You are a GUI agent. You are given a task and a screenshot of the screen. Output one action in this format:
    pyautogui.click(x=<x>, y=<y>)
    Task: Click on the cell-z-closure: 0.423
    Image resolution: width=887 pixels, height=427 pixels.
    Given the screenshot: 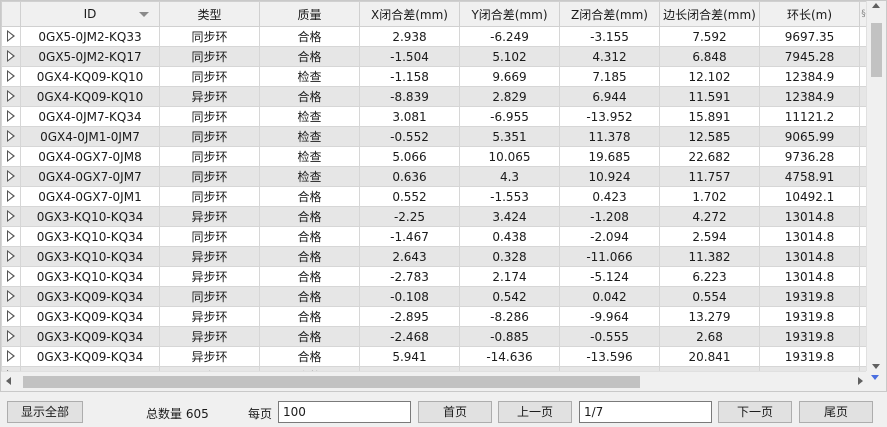 What is the action you would take?
    pyautogui.click(x=609, y=196)
    